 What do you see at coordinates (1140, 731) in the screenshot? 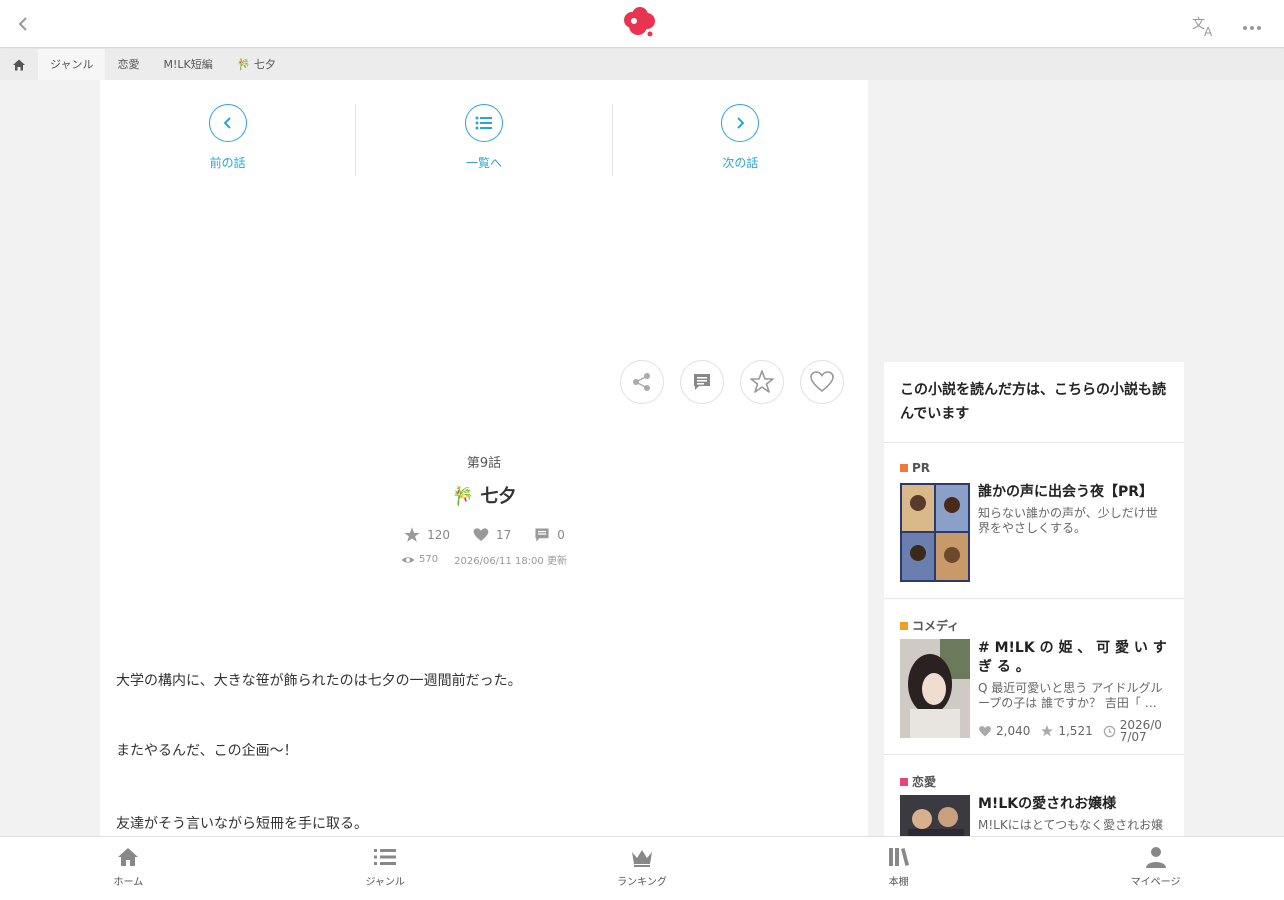
I see `card-date-value: 2026/07/07` at bounding box center [1140, 731].